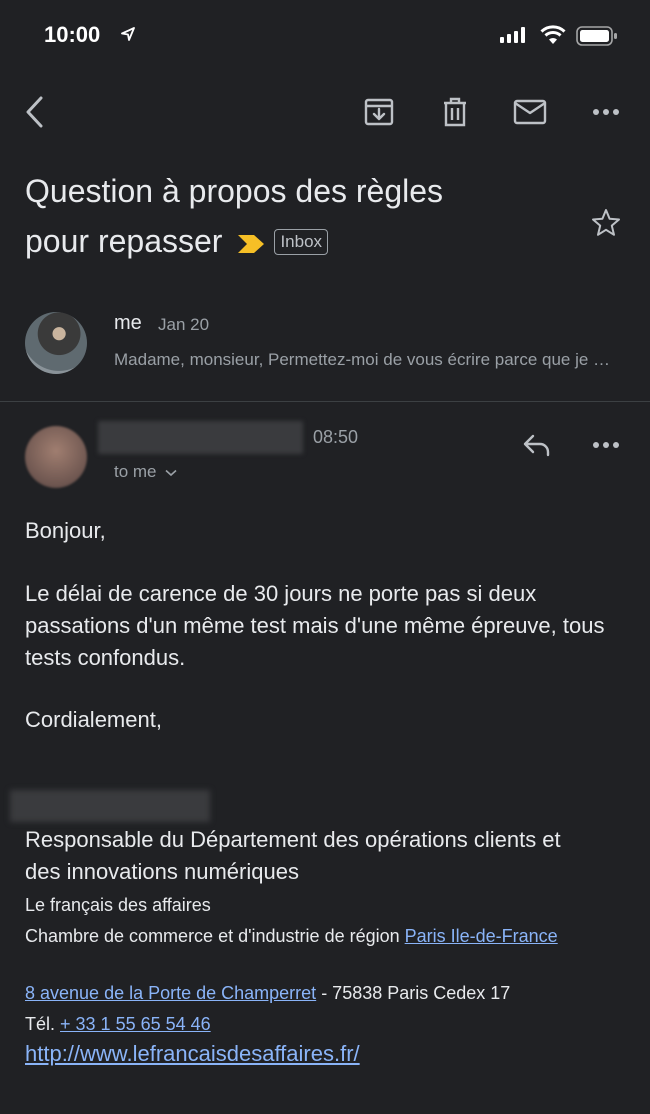 Image resolution: width=650 pixels, height=1114 pixels. What do you see at coordinates (512, 35) in the screenshot?
I see `cellular-signal-icon` at bounding box center [512, 35].